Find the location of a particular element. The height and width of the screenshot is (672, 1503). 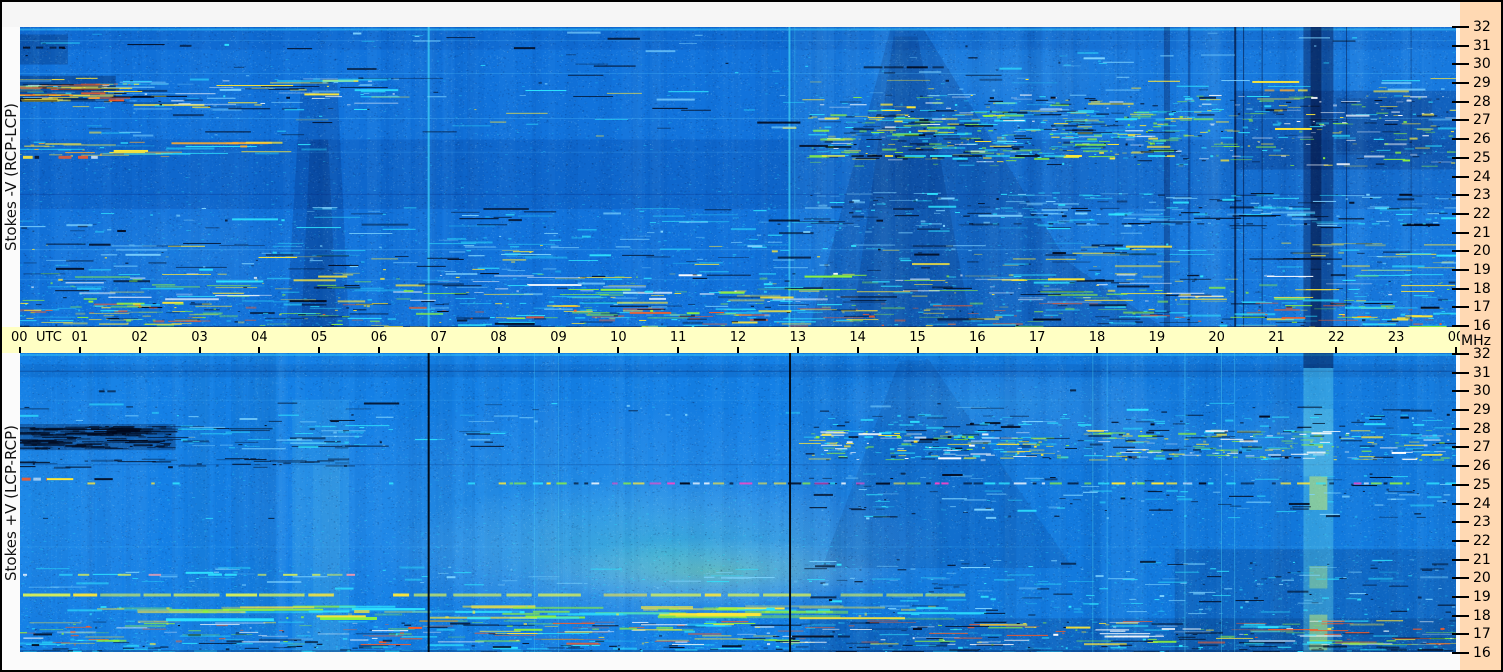

time-tick-label-2: 02 is located at coordinates (139, 337).